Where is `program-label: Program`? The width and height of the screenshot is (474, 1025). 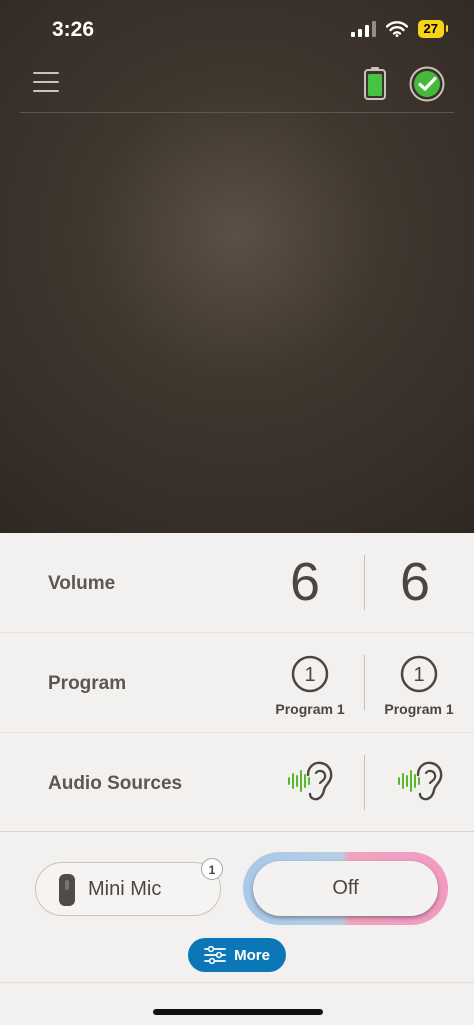
program-label: Program is located at coordinates (87, 683).